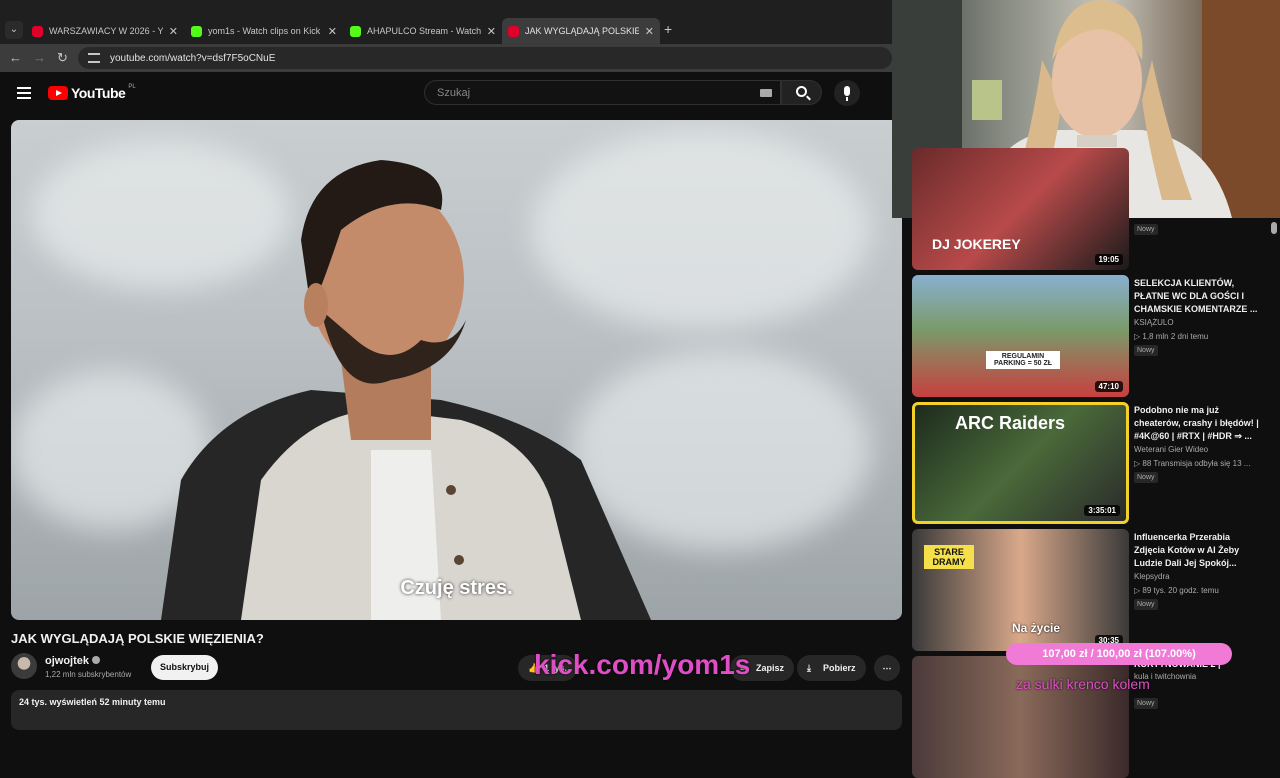 Image resolution: width=1280 pixels, height=778 pixels. I want to click on thumbnail-text: REGULAMIN PARKING = 50 ZŁ, so click(1023, 360).